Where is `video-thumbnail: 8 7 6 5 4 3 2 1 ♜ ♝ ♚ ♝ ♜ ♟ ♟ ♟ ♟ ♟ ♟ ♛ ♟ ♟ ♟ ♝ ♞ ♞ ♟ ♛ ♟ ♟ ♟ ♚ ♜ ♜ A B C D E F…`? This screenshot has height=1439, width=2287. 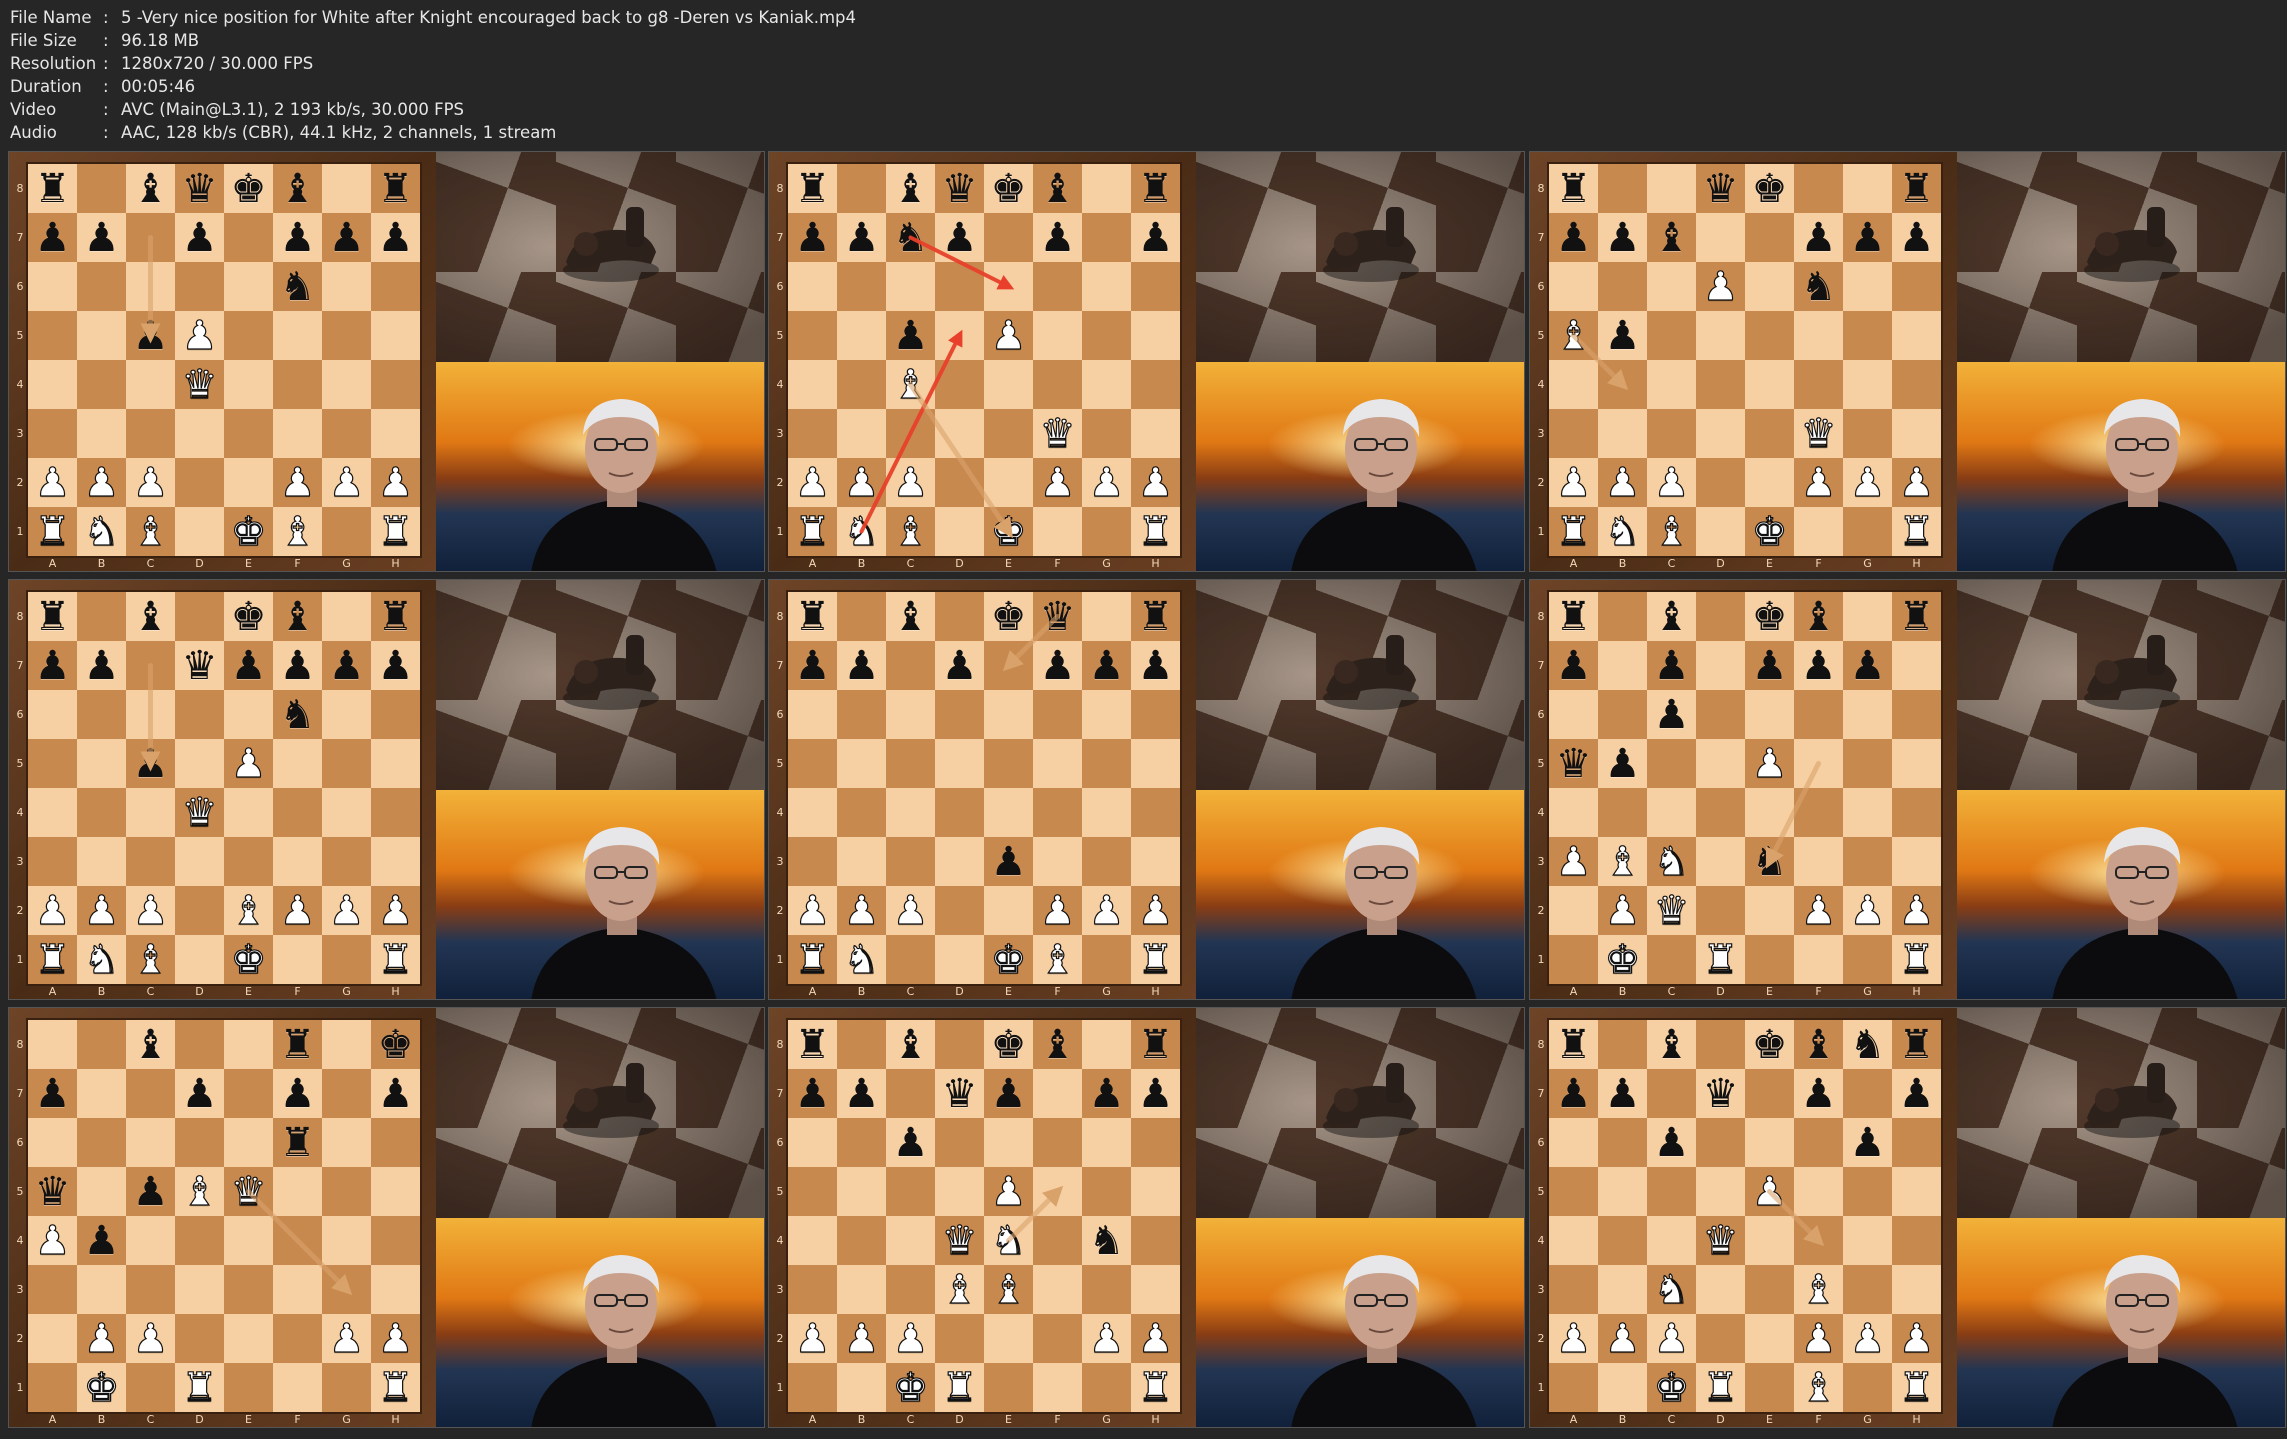
video-thumbnail: 8 7 6 5 4 3 2 1 ♜ ♝ ♚ ♝ ♜ ♟ ♟ ♟ ♟ ♟ ♟ ♛ ♟ ♟ ♟ ♝ ♞ ♞ ♟ ♛ ♟ ♟ ♟ ♚ ♜ ♜ A B C D E F… is located at coordinates (1907, 789).